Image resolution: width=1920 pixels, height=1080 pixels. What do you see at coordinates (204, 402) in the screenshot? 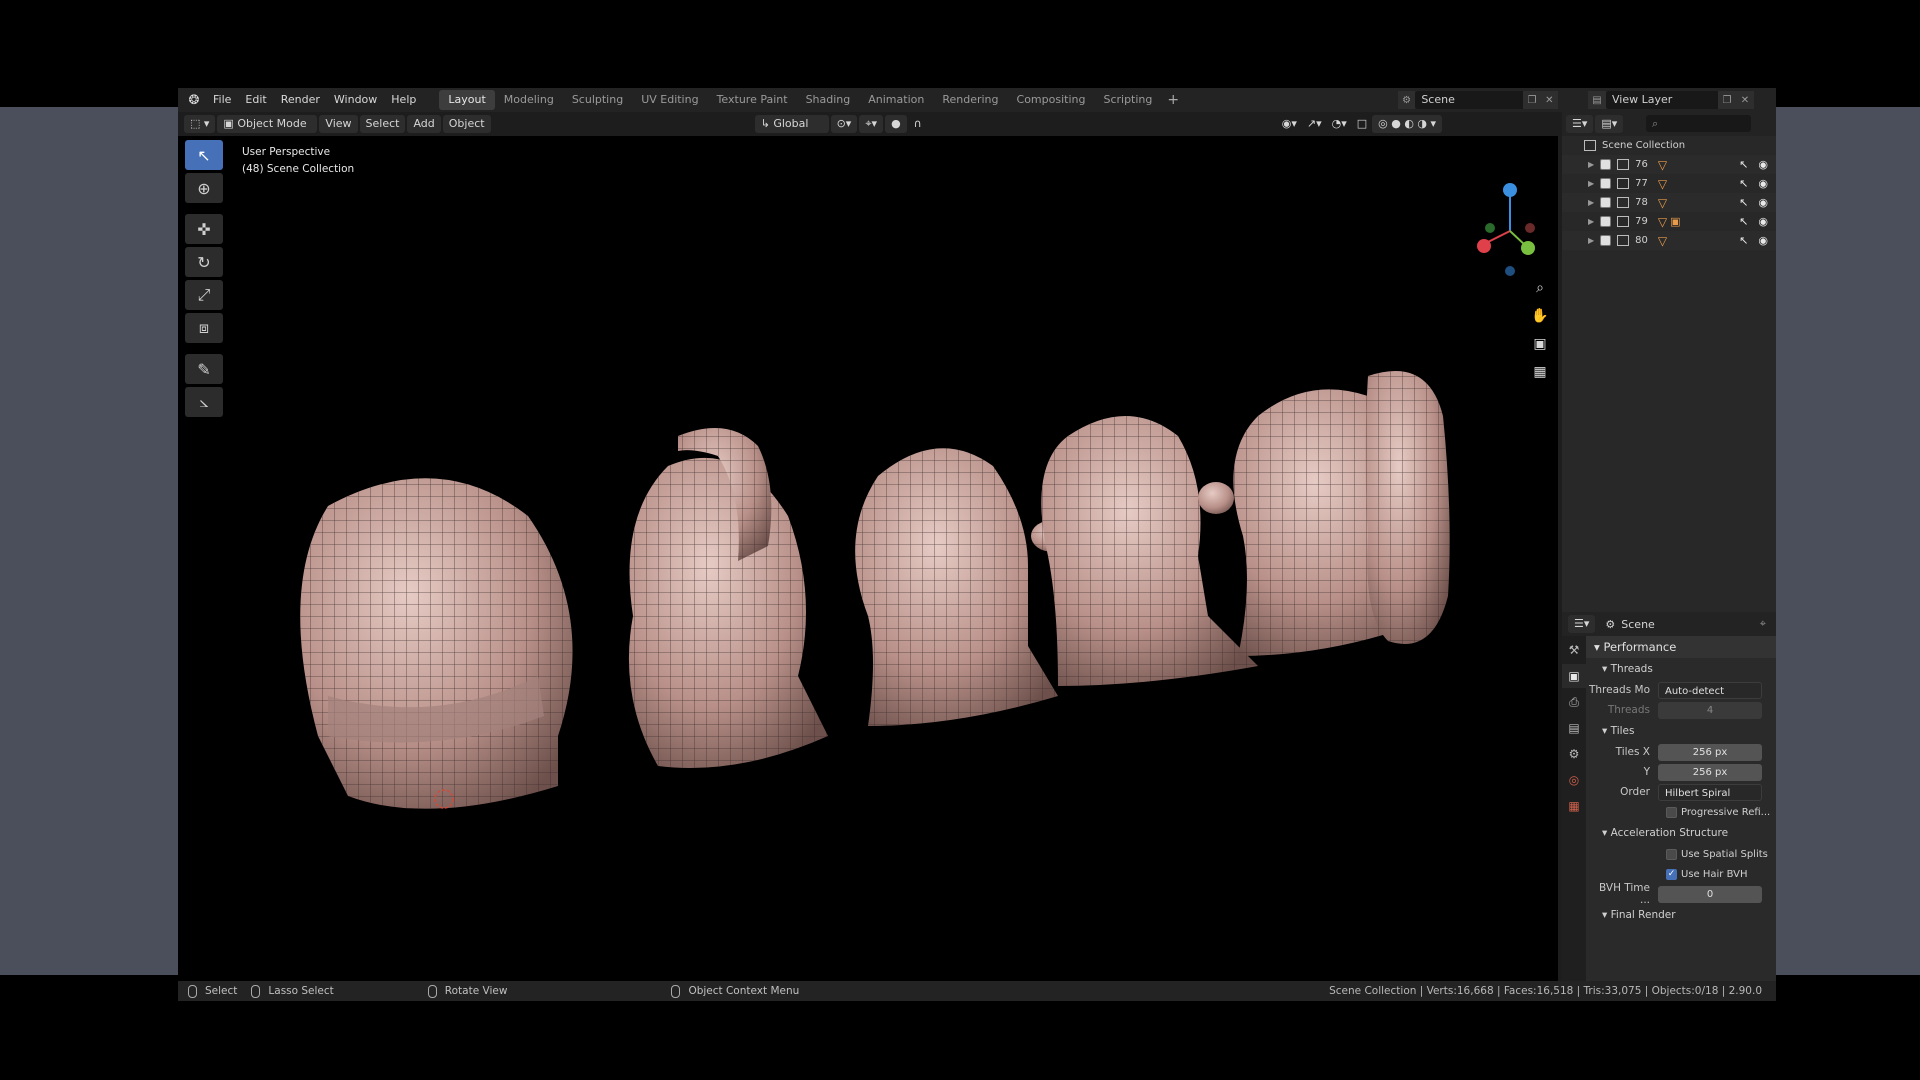
I see `measure-icon: ⦣` at bounding box center [204, 402].